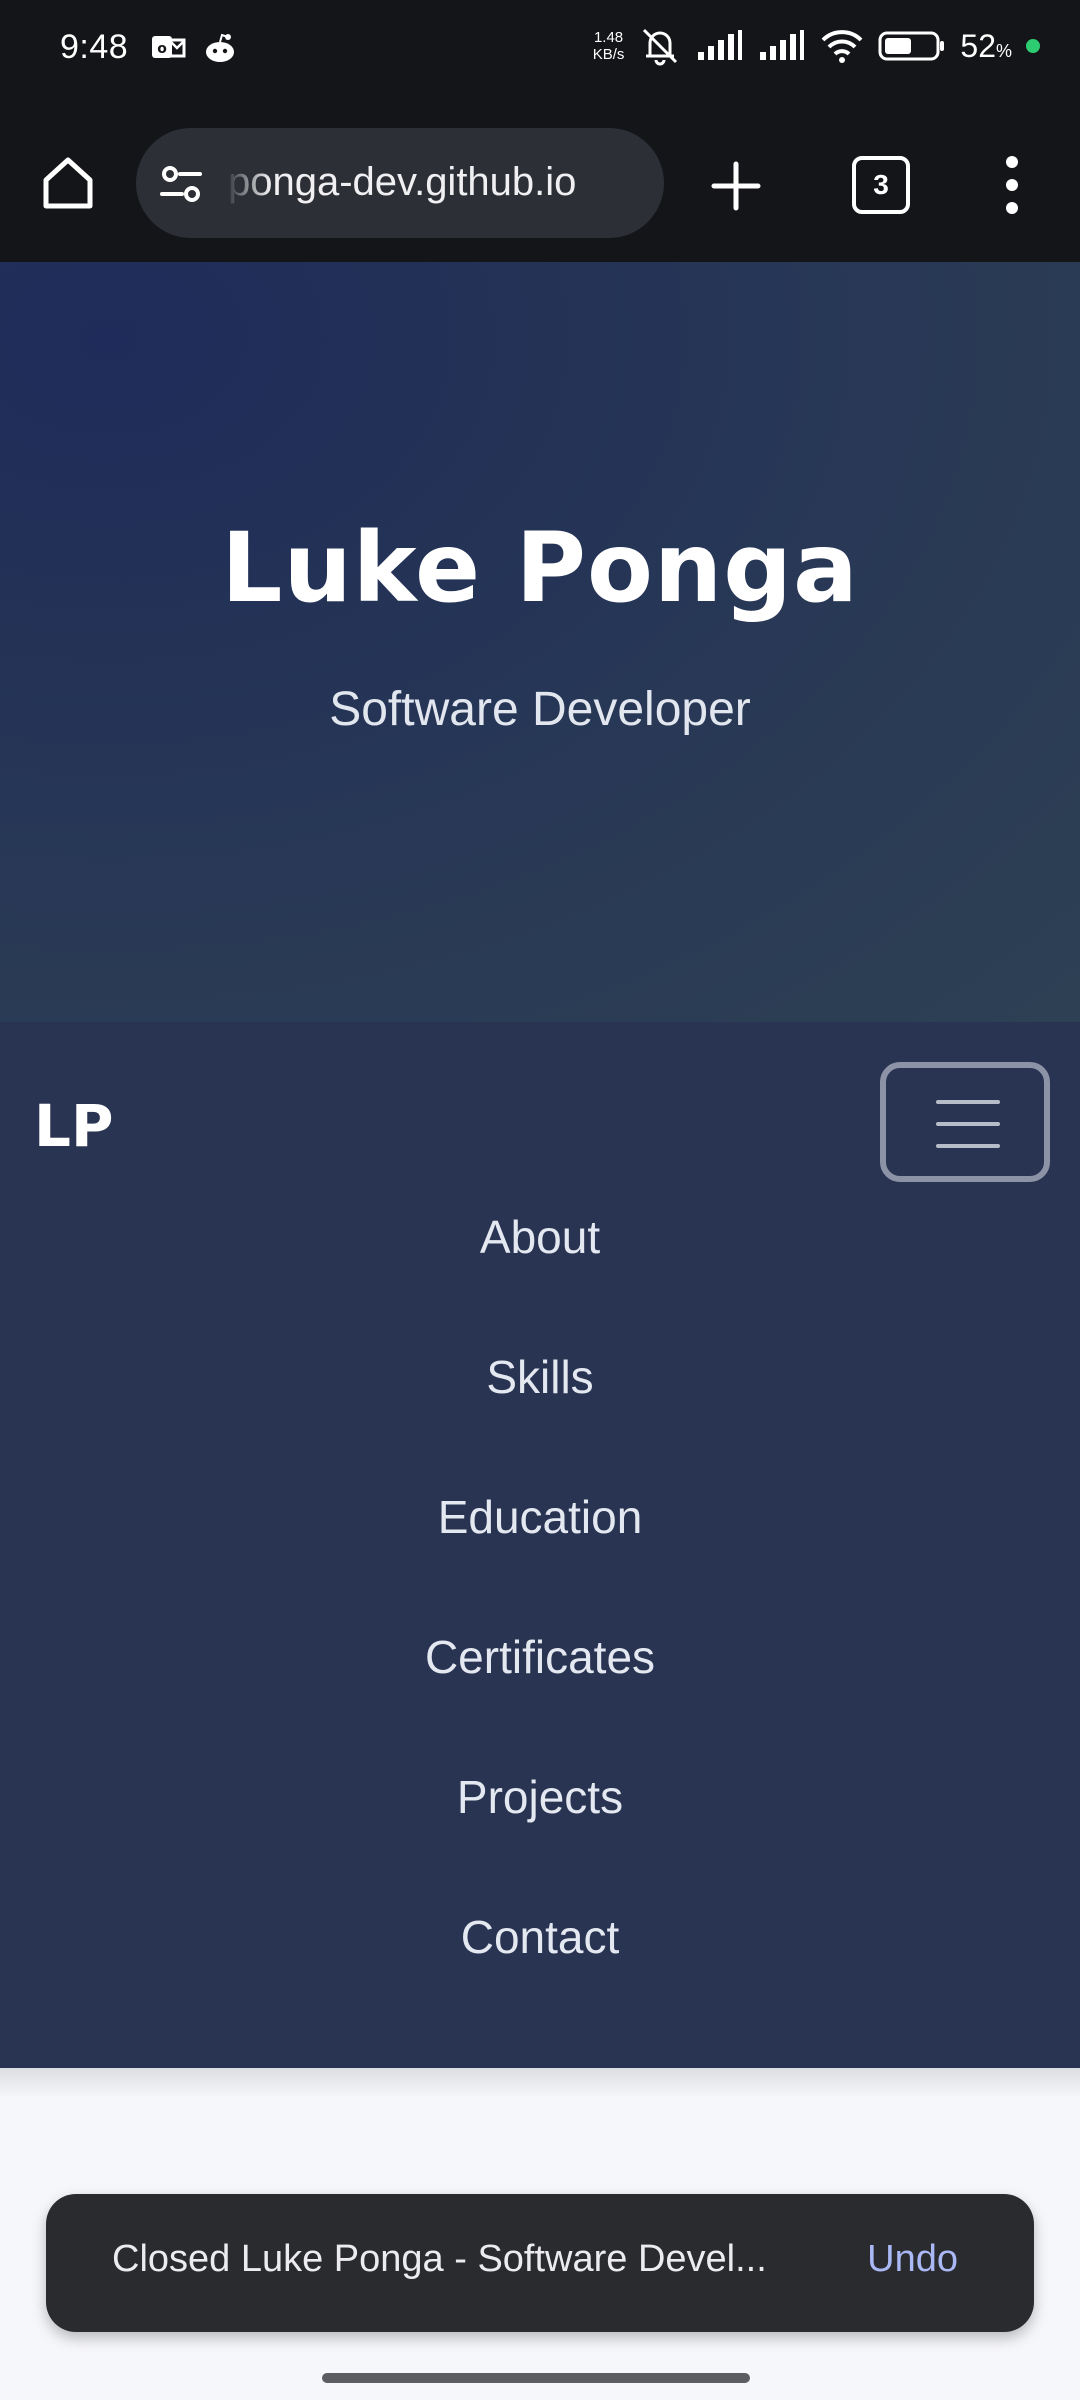  I want to click on net-speed-unit: KB/s, so click(608, 54).